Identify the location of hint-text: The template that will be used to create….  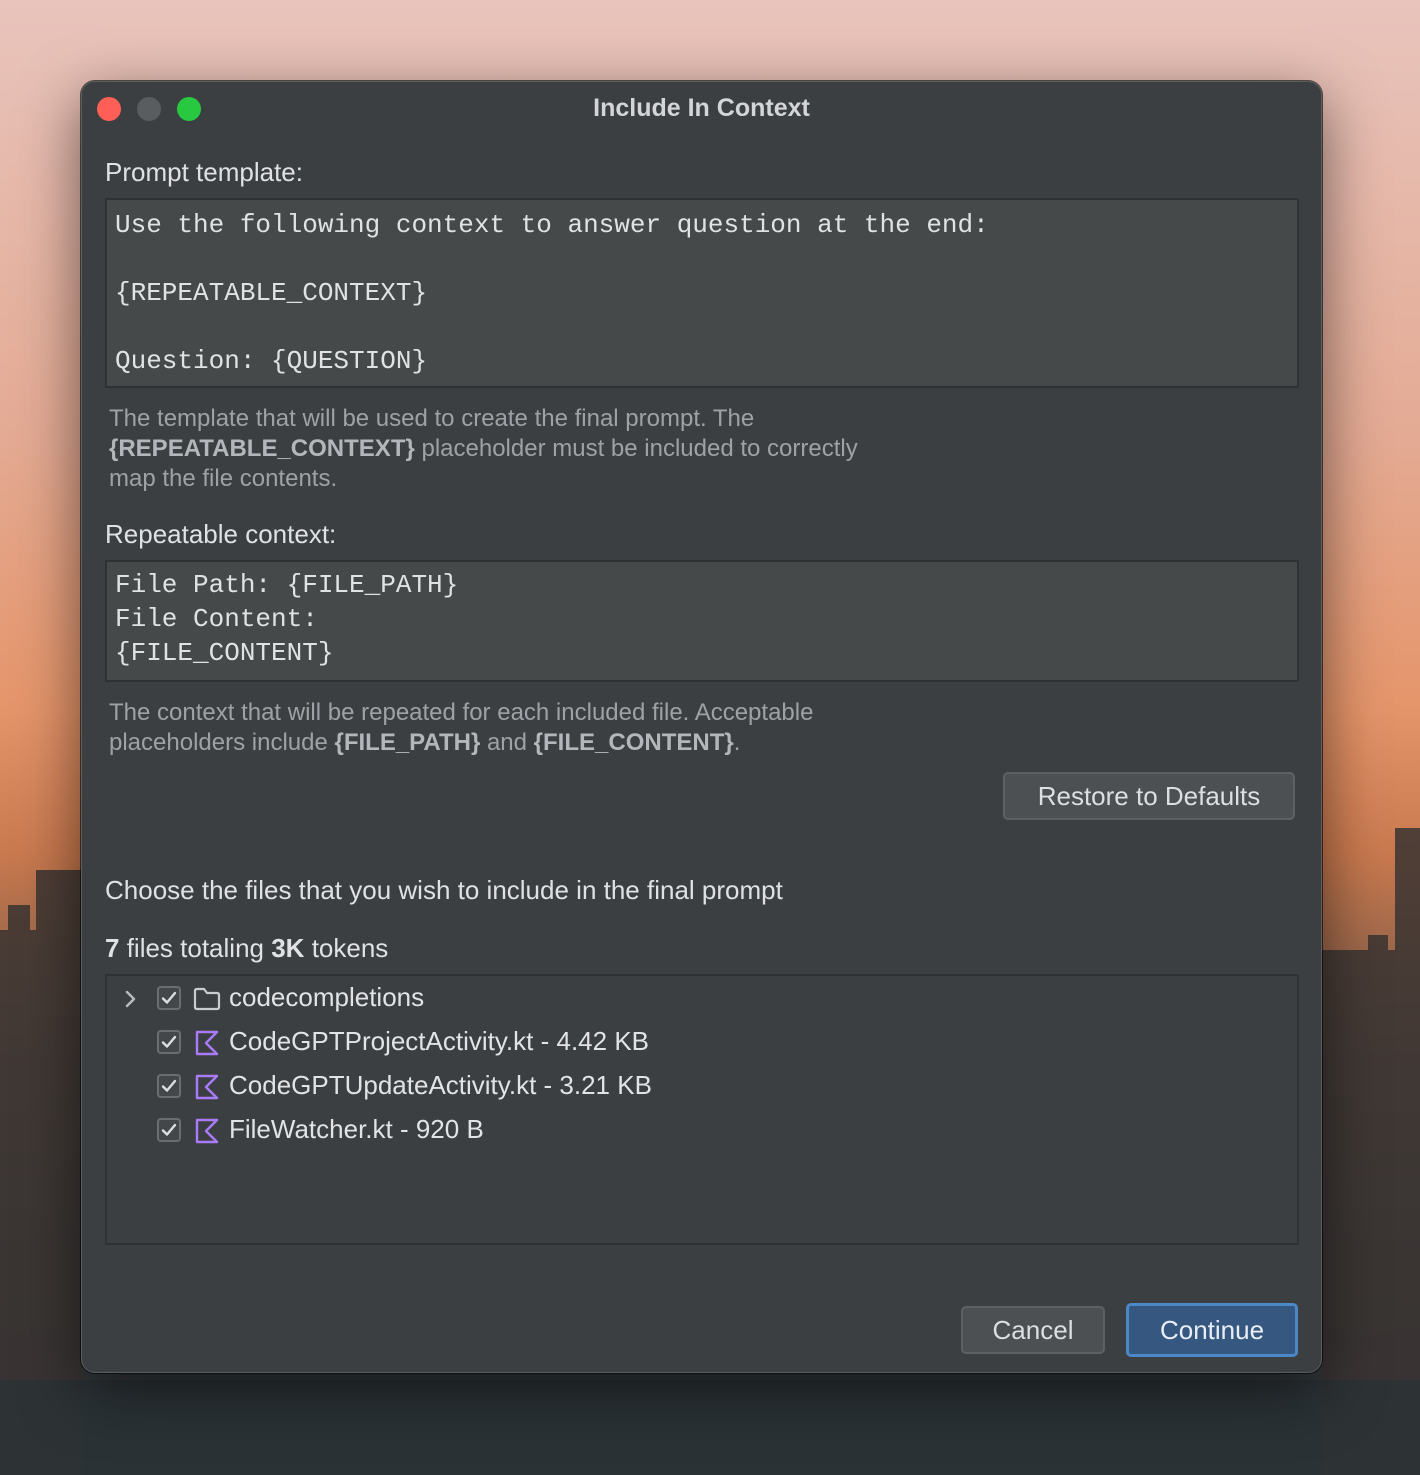
(432, 418).